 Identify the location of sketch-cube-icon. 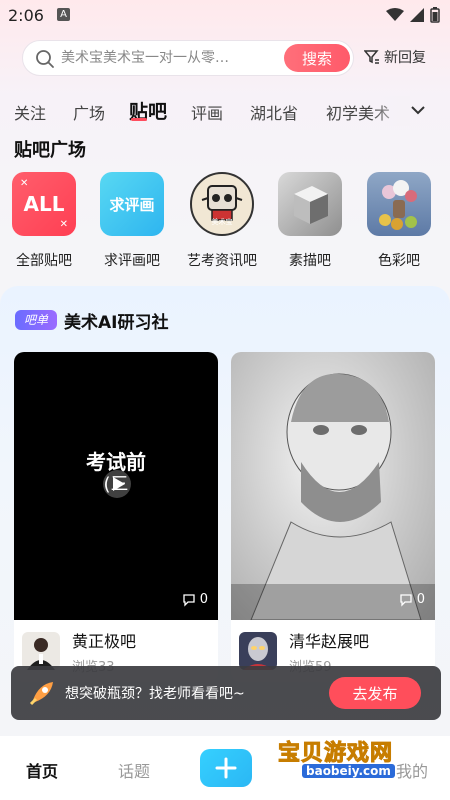
(310, 204).